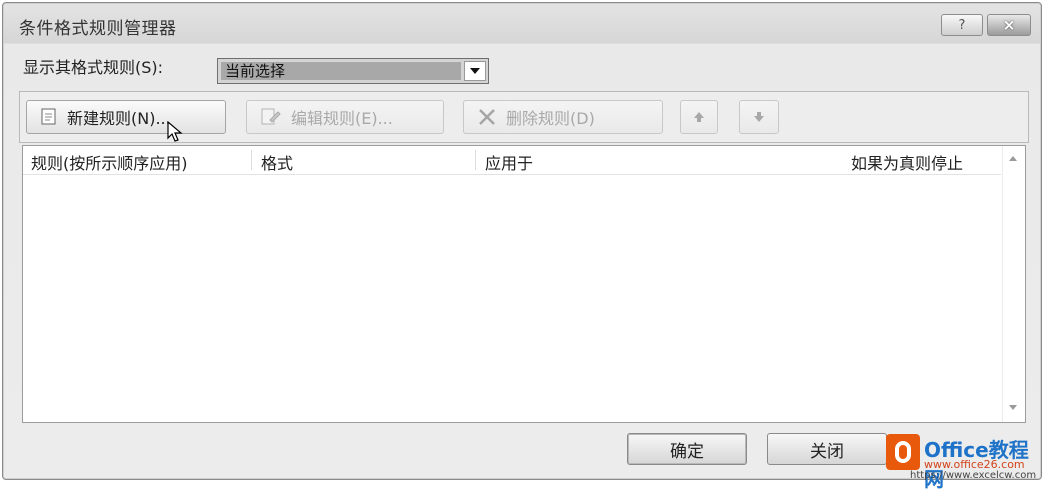 The height and width of the screenshot is (492, 1047). What do you see at coordinates (93, 67) in the screenshot?
I see `show-rules-label: 显示其格式规则(S):` at bounding box center [93, 67].